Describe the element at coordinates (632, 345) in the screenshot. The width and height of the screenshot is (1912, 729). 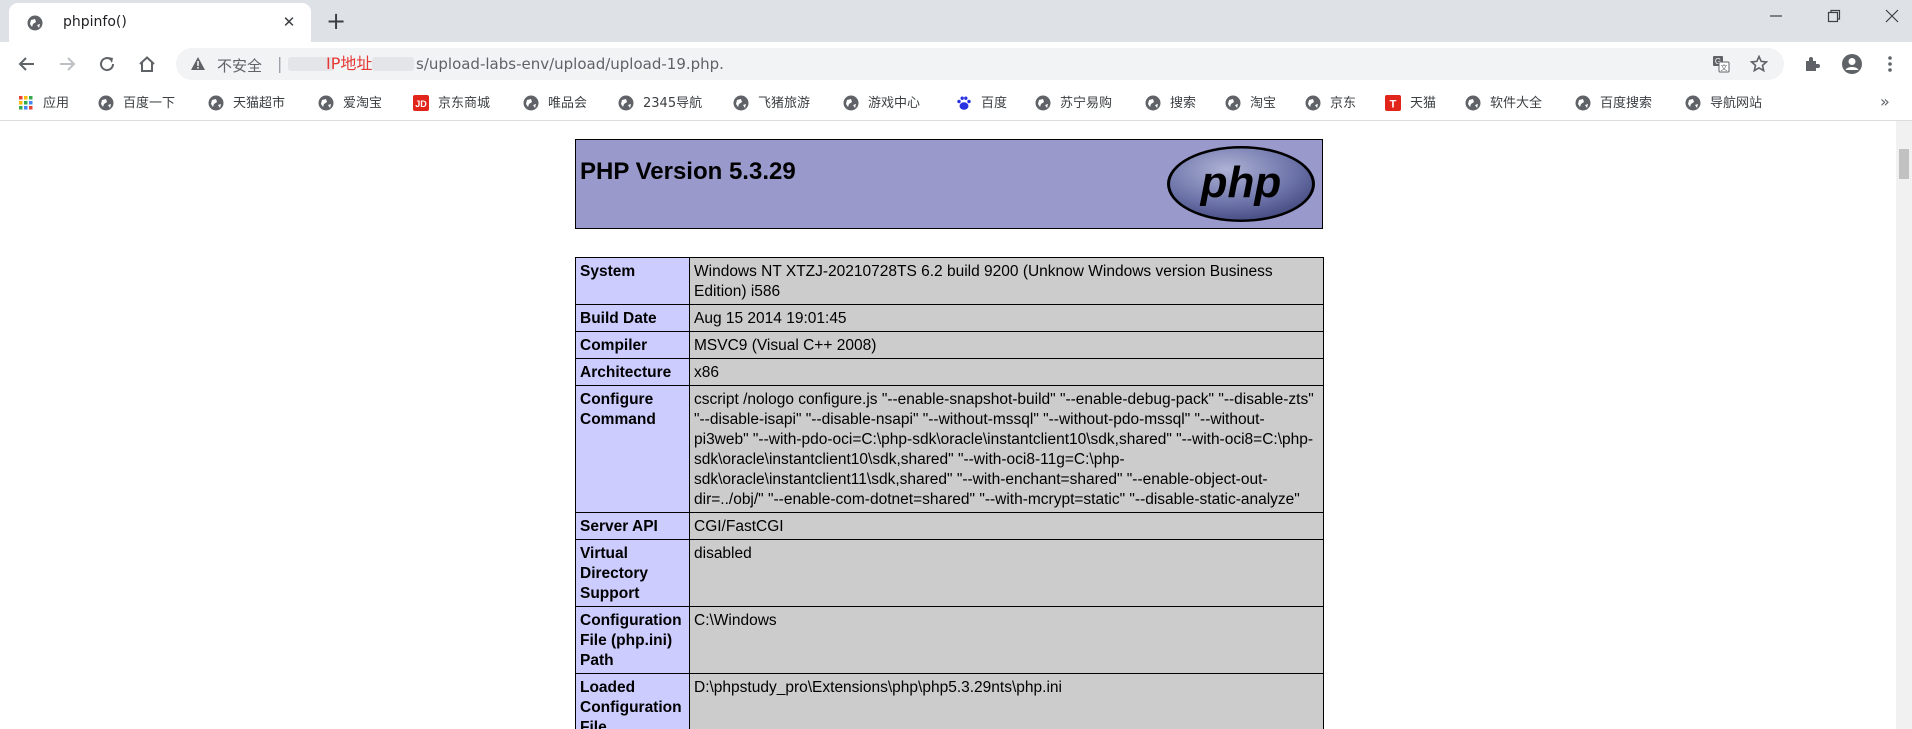
I see `info-key: Compiler` at that location.